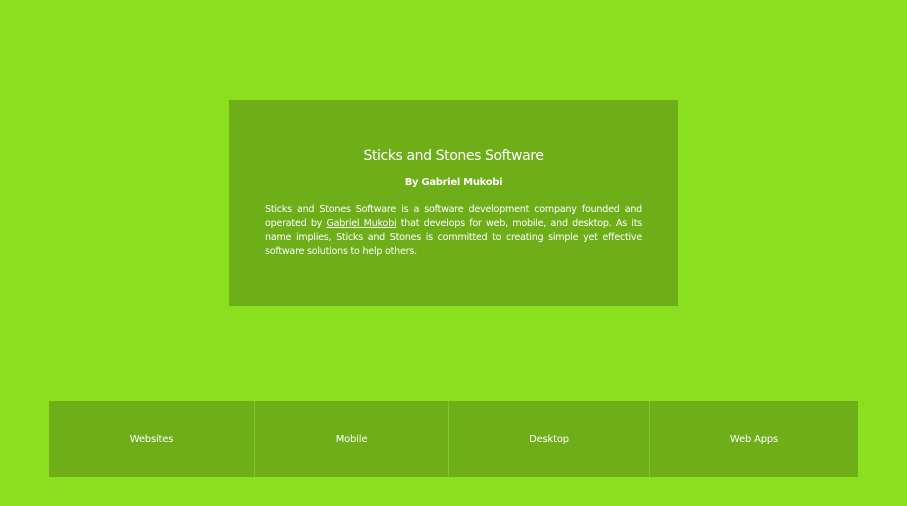  Describe the element at coordinates (753, 439) in the screenshot. I see `service-web-apps: Web Apps` at that location.